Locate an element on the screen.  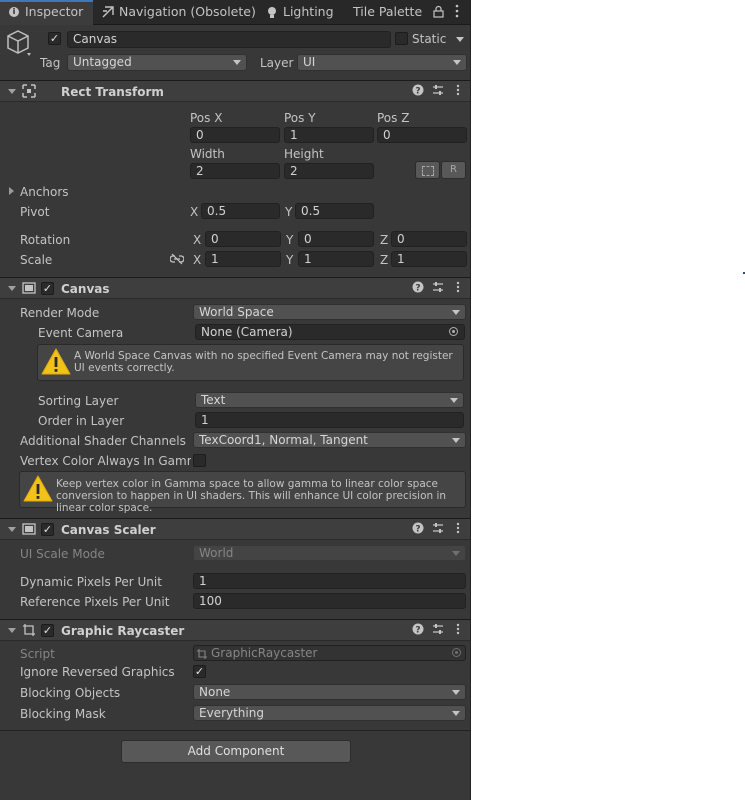
tab-inspector-label: Inspector is located at coordinates (54, 11).